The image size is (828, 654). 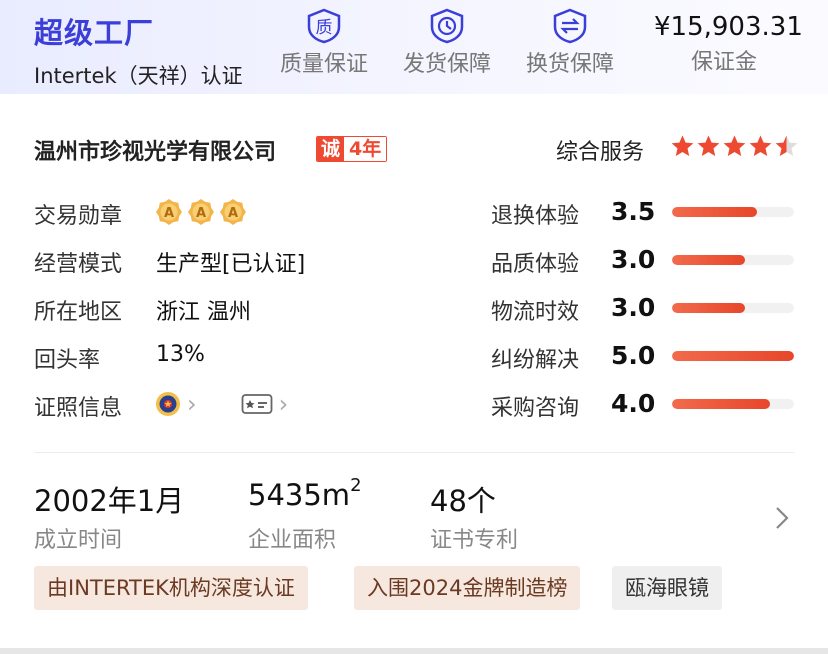 I want to click on business-mode-label: 经营模式, so click(x=78, y=264).